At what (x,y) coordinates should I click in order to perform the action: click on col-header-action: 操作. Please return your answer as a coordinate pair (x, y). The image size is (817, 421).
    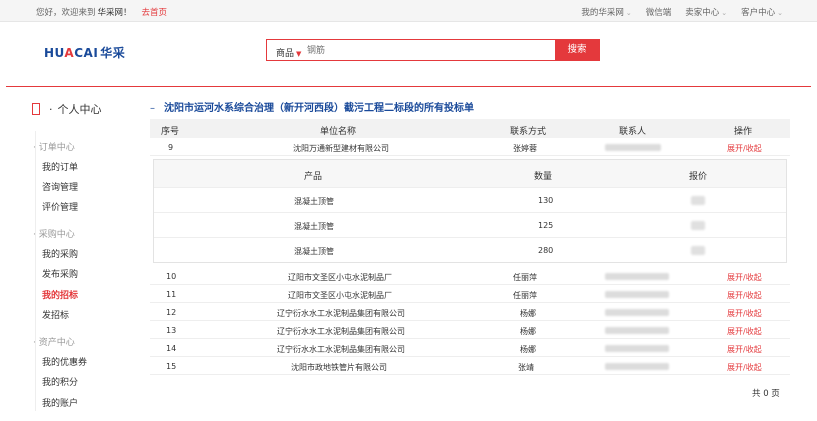
    Looking at the image, I should click on (743, 132).